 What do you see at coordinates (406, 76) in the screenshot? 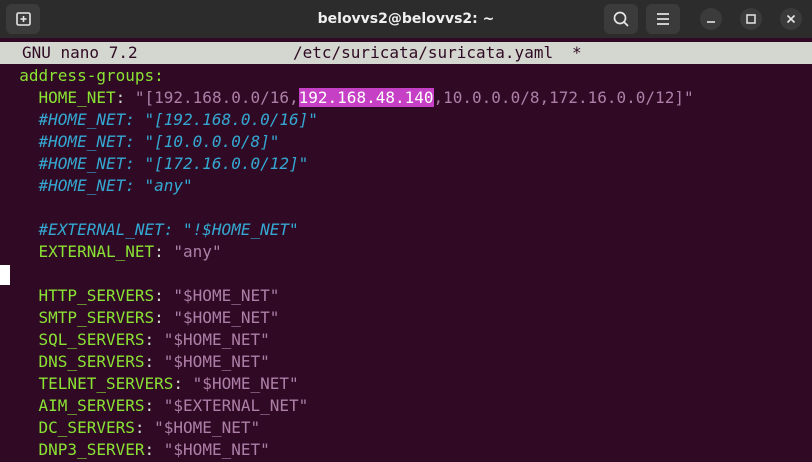
I see `editor-line: address-groups:` at bounding box center [406, 76].